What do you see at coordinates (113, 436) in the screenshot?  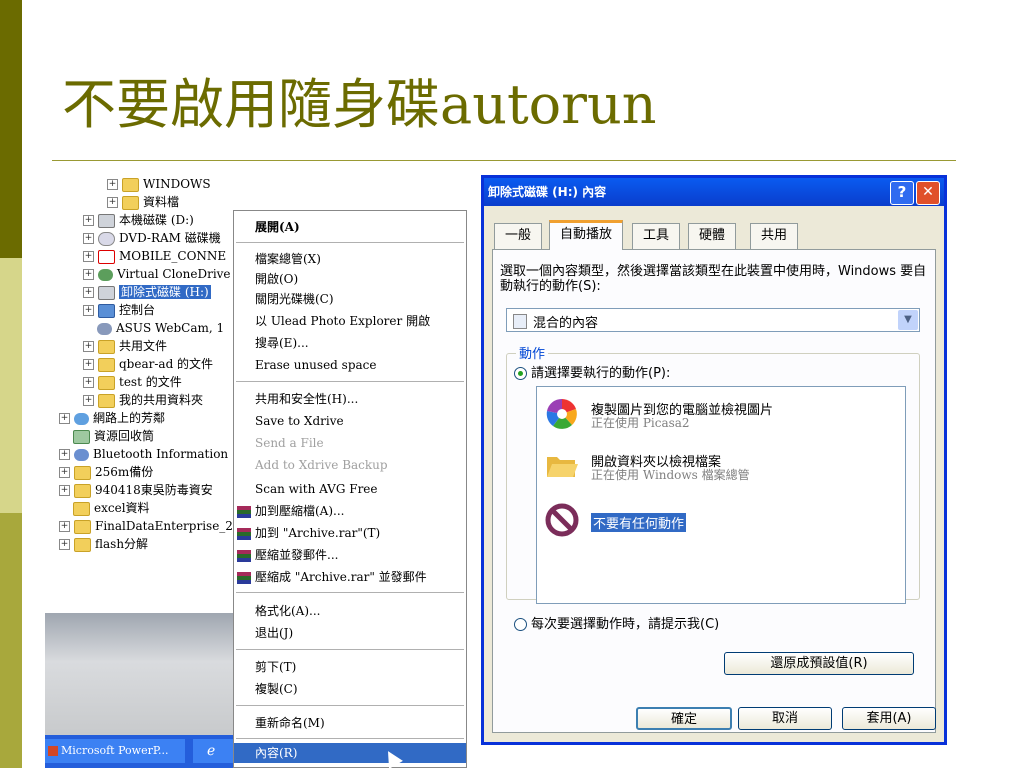 I see `tree-item: 資源回收筒` at bounding box center [113, 436].